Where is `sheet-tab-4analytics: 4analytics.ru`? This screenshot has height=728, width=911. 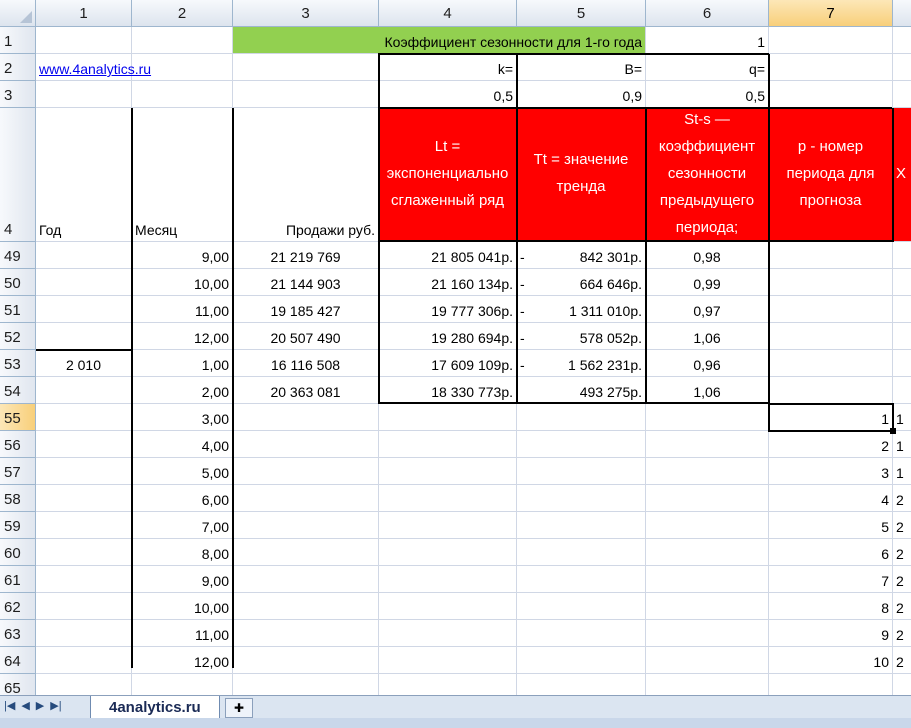 sheet-tab-4analytics: 4analytics.ru is located at coordinates (155, 707).